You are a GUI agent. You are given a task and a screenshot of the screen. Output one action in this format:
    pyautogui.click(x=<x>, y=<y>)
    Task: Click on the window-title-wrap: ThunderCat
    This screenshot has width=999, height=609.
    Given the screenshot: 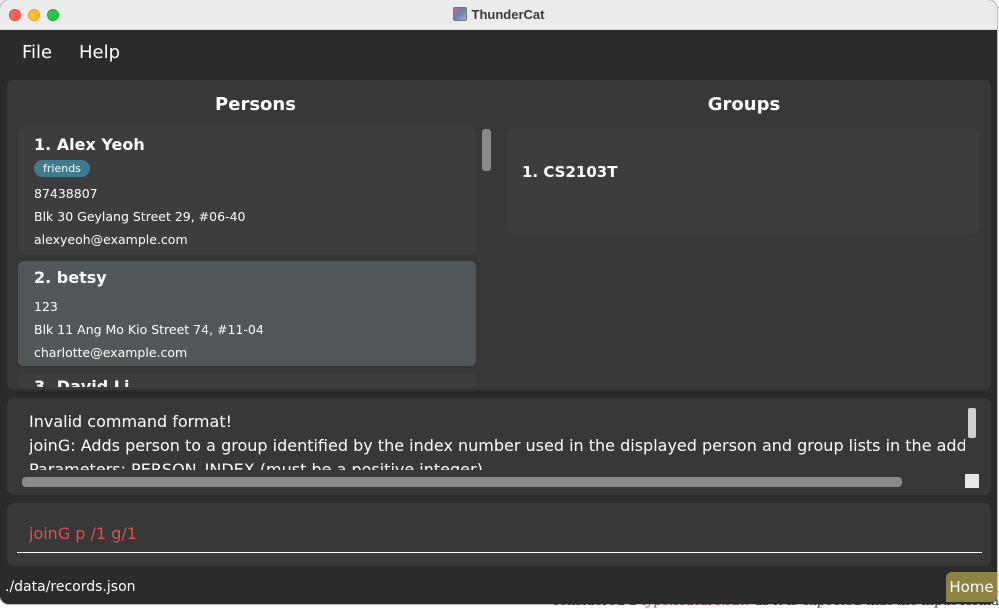 What is the action you would take?
    pyautogui.click(x=498, y=14)
    